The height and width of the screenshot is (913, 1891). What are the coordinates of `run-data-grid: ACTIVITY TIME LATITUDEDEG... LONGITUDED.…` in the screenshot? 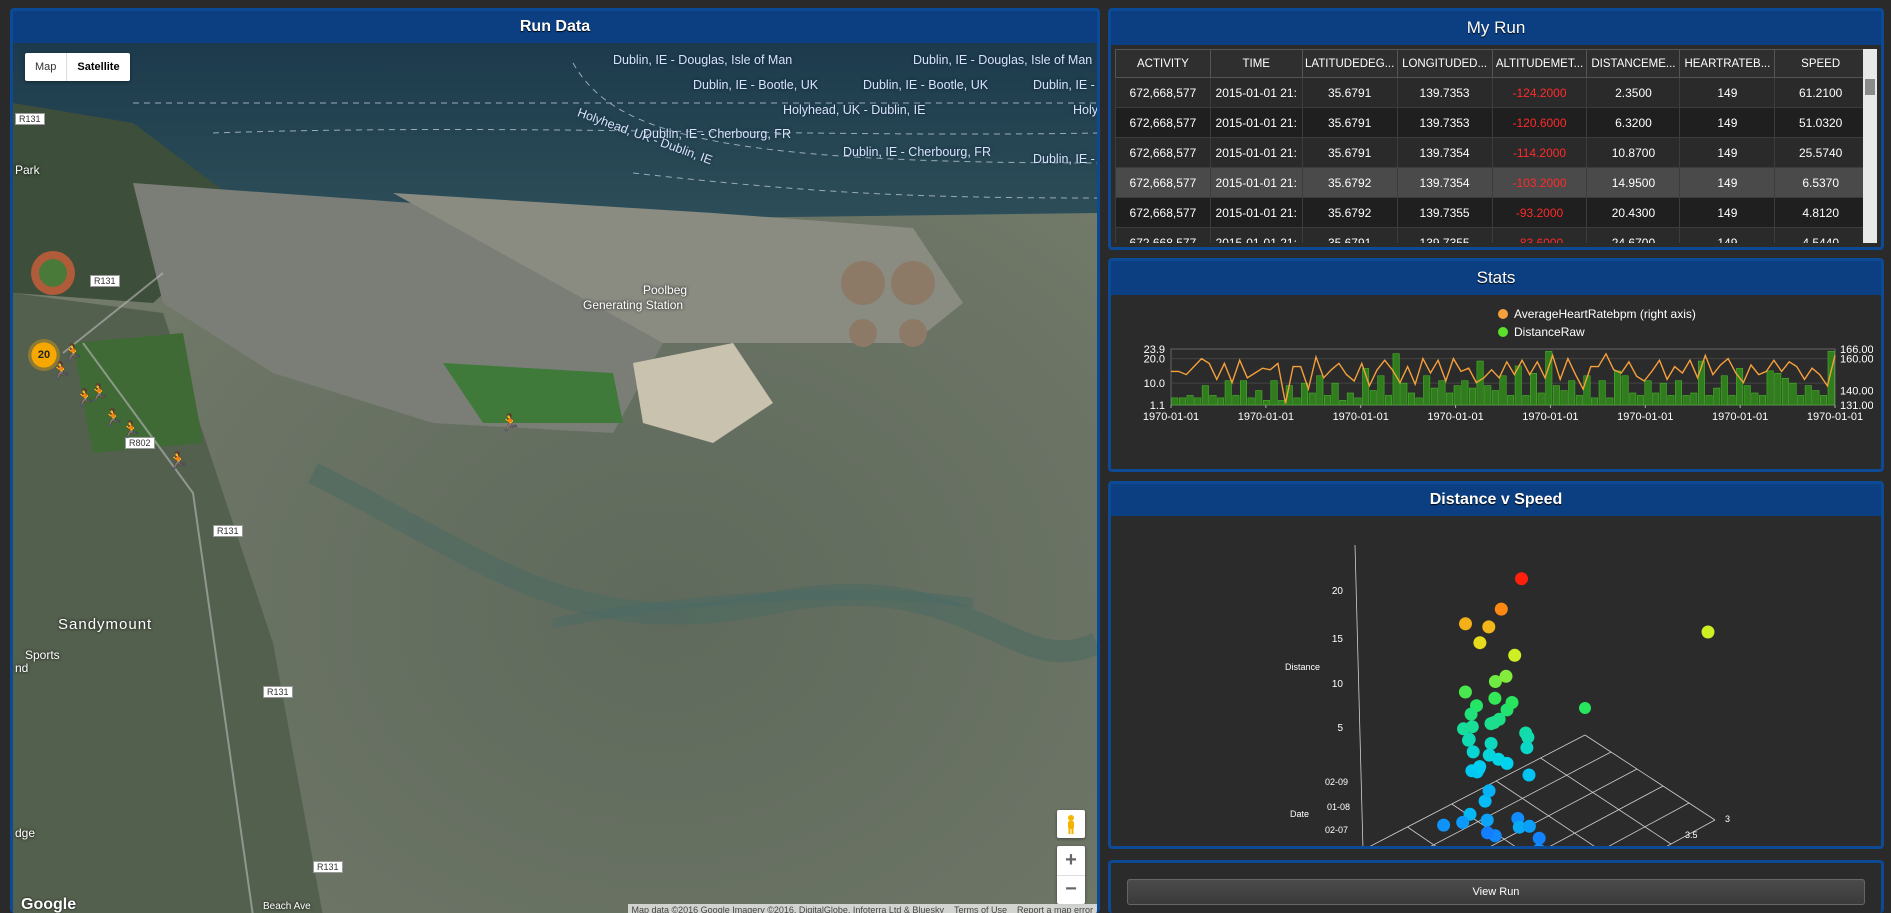 It's located at (1496, 146).